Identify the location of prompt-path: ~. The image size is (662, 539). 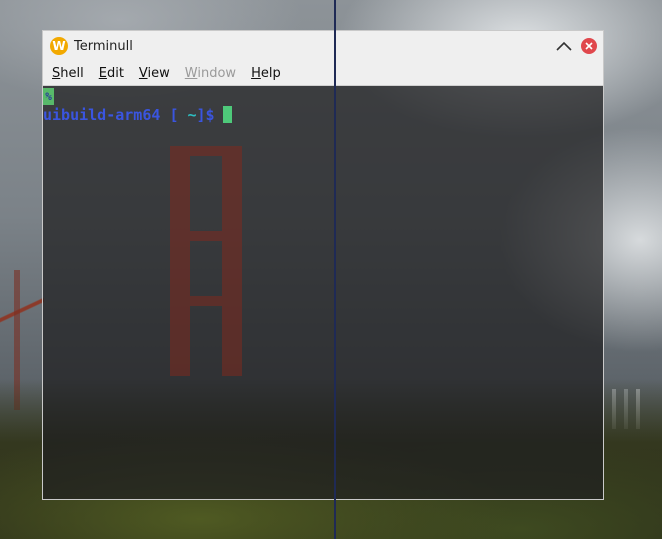
(192, 115).